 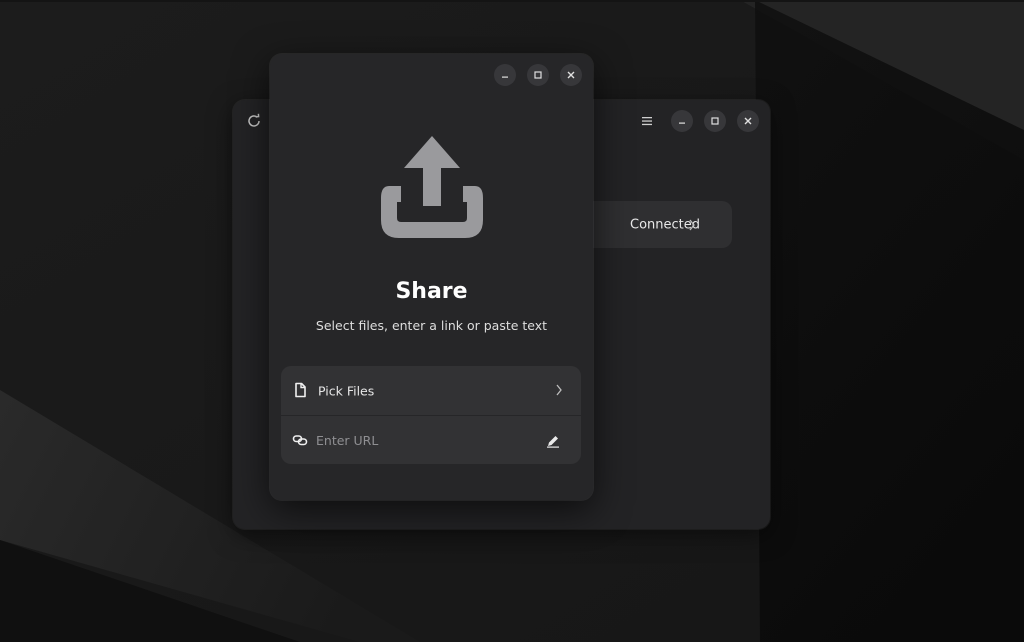 I want to click on refresh-icon, so click(x=254, y=120).